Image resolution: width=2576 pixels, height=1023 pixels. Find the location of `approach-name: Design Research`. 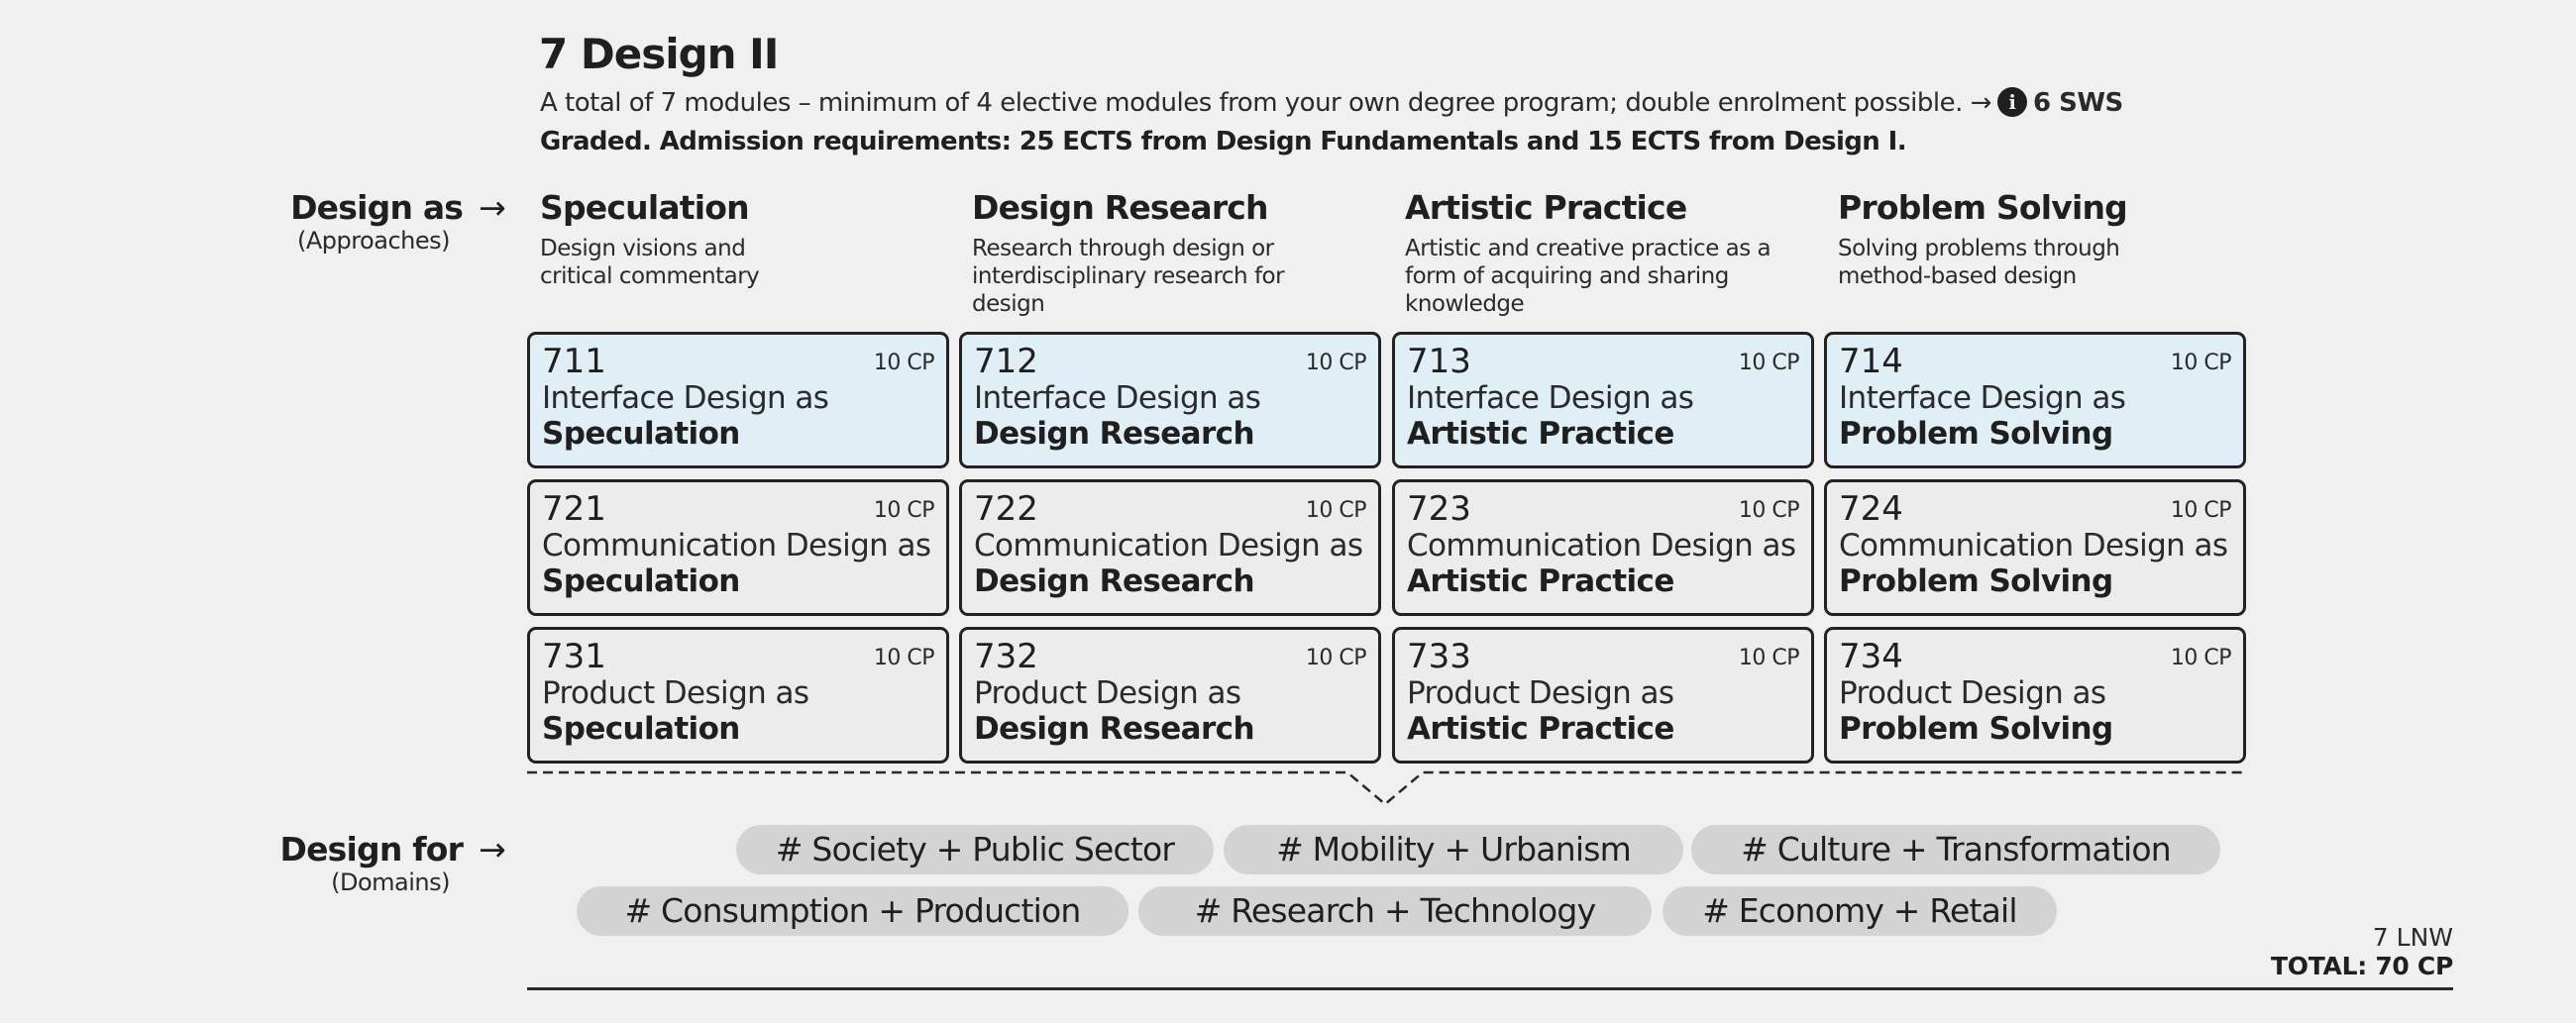

approach-name: Design Research is located at coordinates (1120, 207).